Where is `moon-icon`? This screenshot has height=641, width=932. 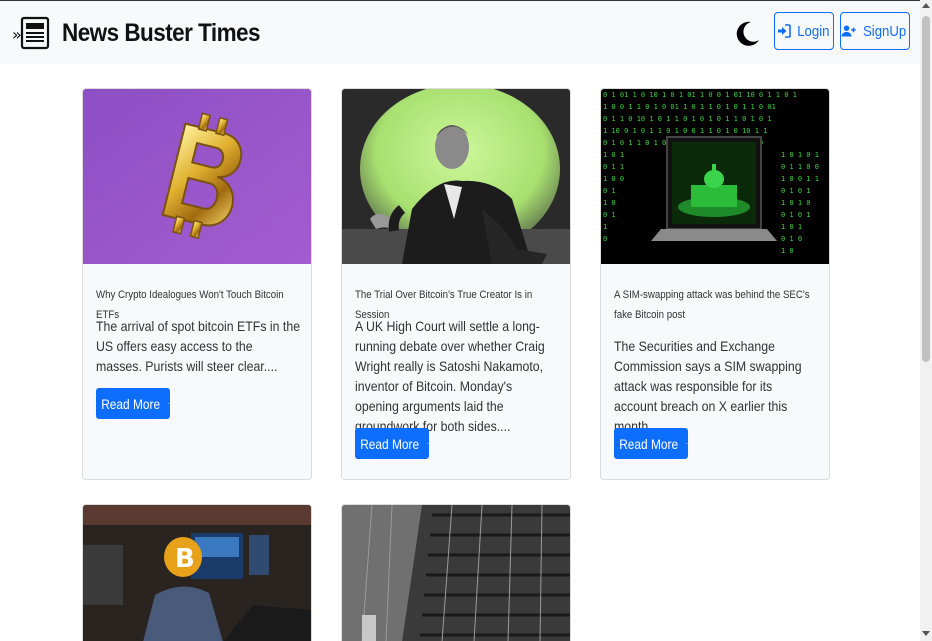 moon-icon is located at coordinates (747, 33).